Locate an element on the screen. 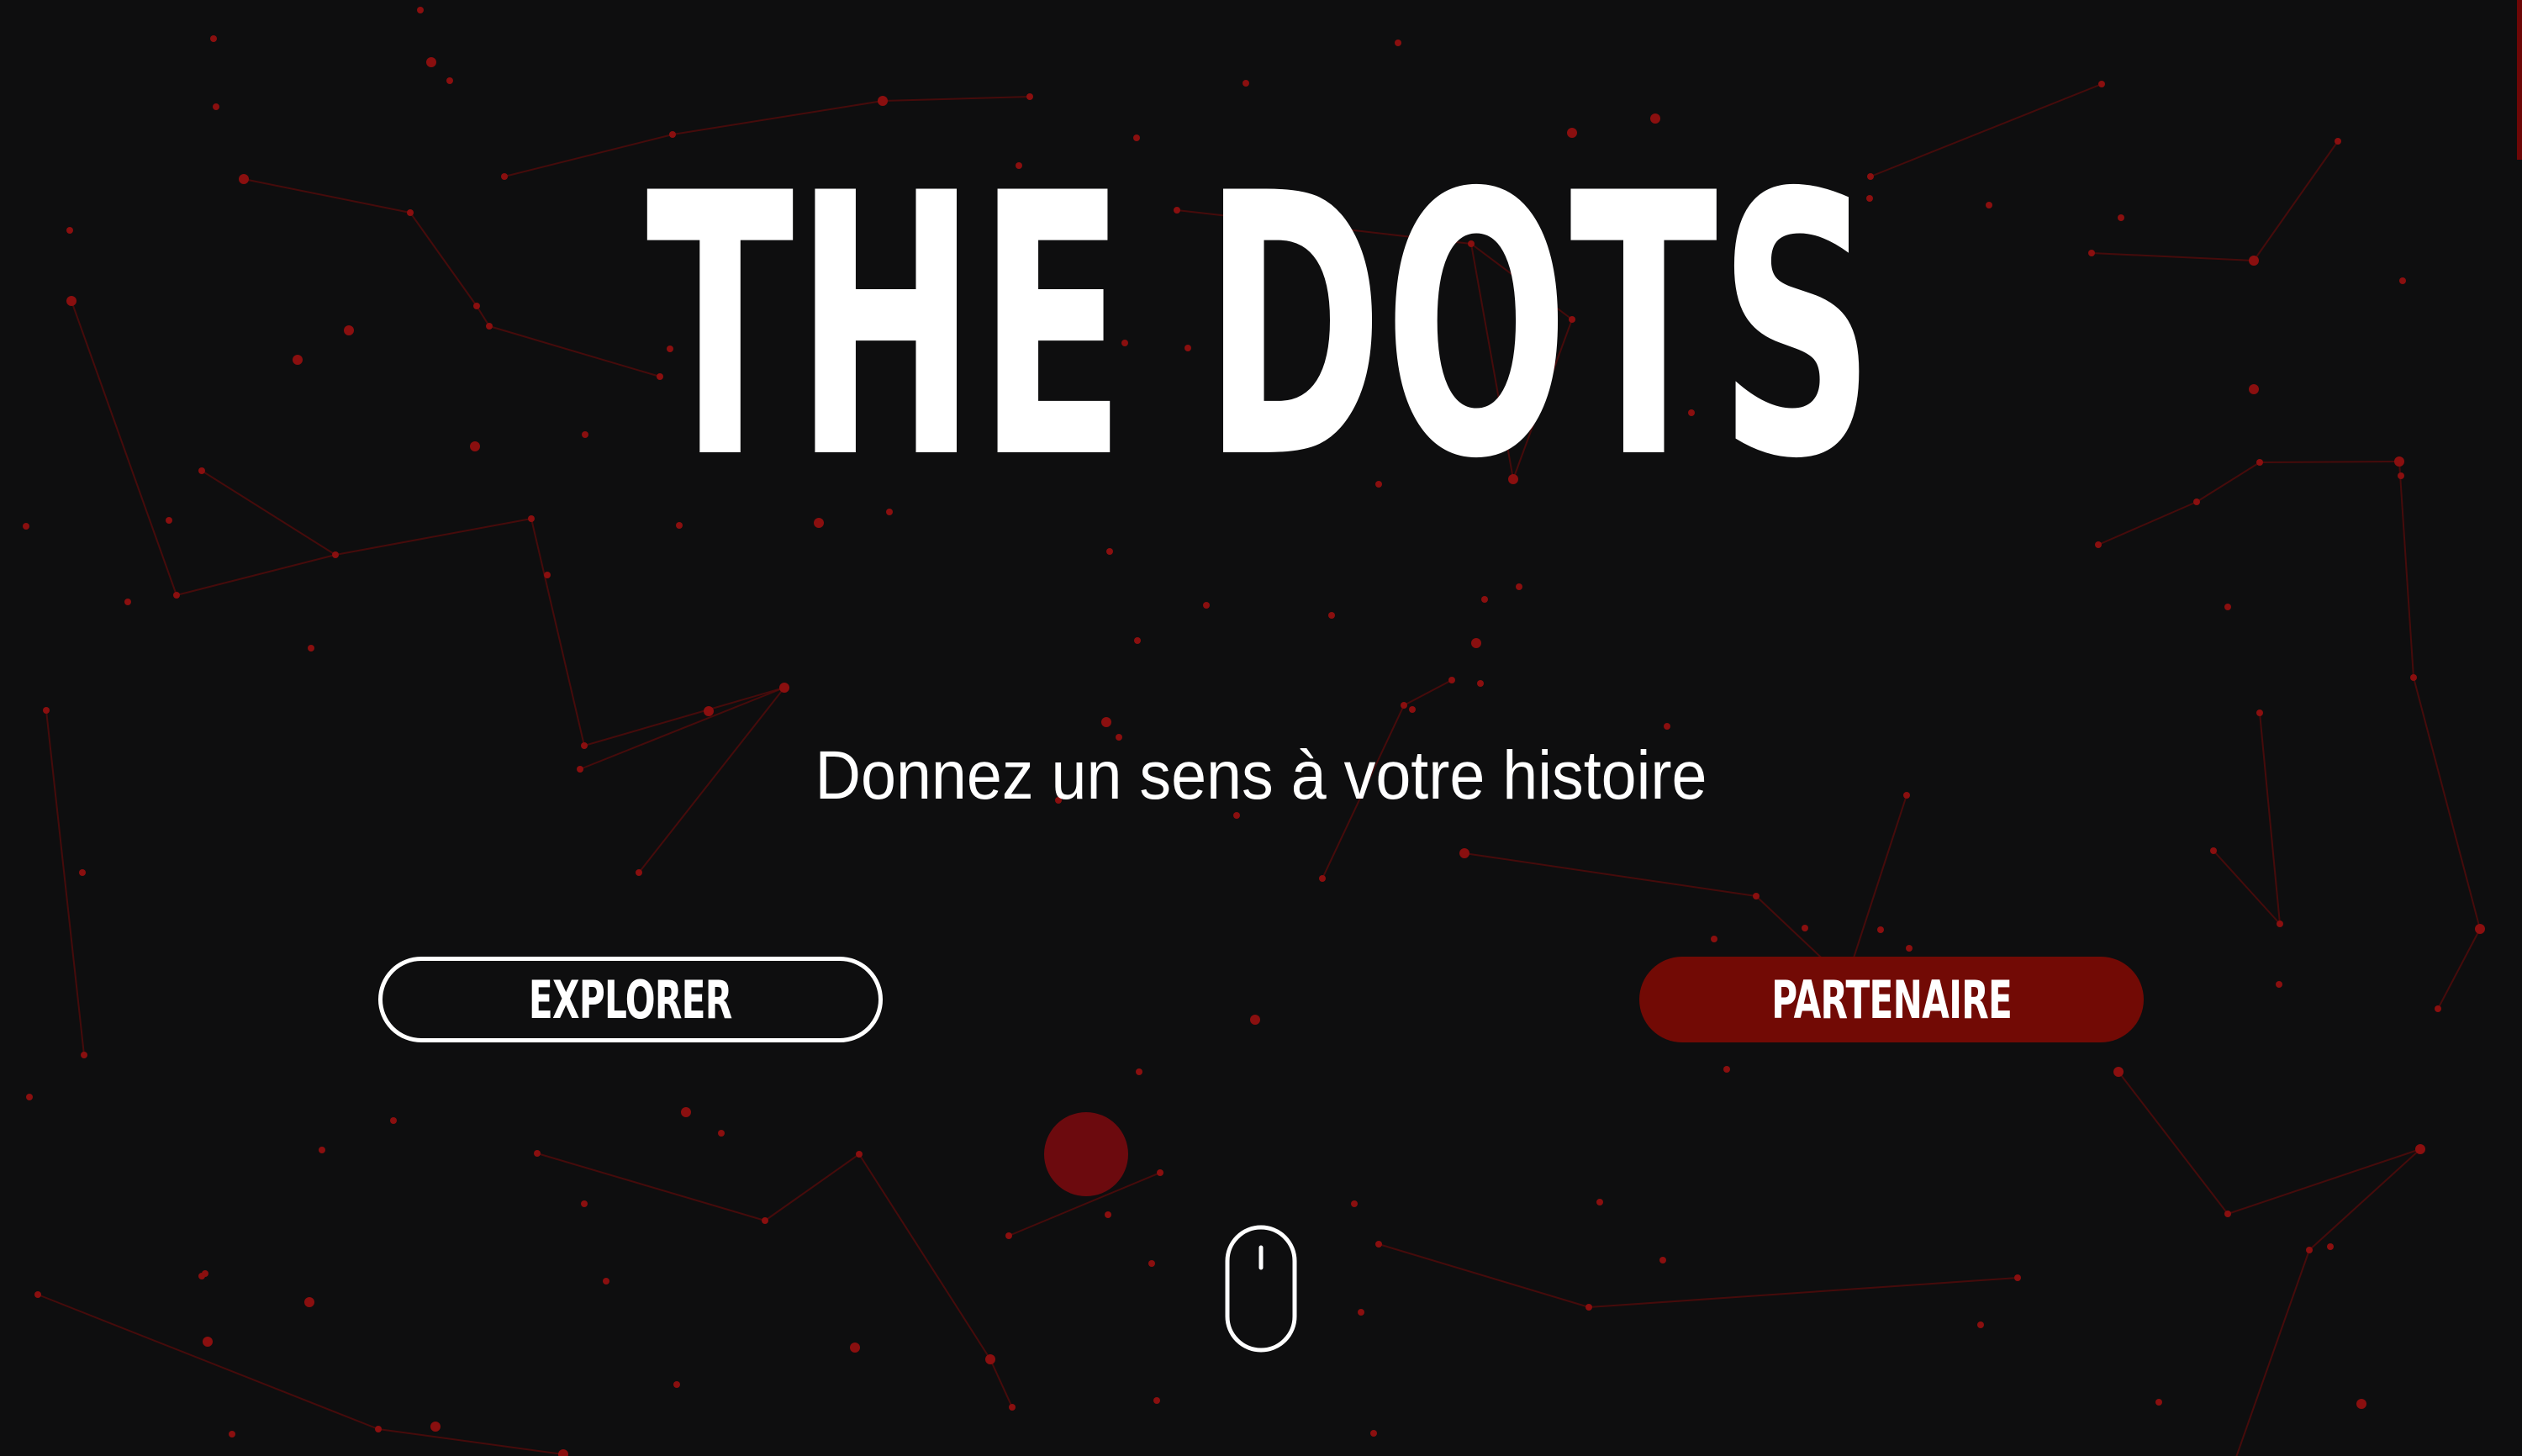  page-title: THE DOTS is located at coordinates (1261, 328).